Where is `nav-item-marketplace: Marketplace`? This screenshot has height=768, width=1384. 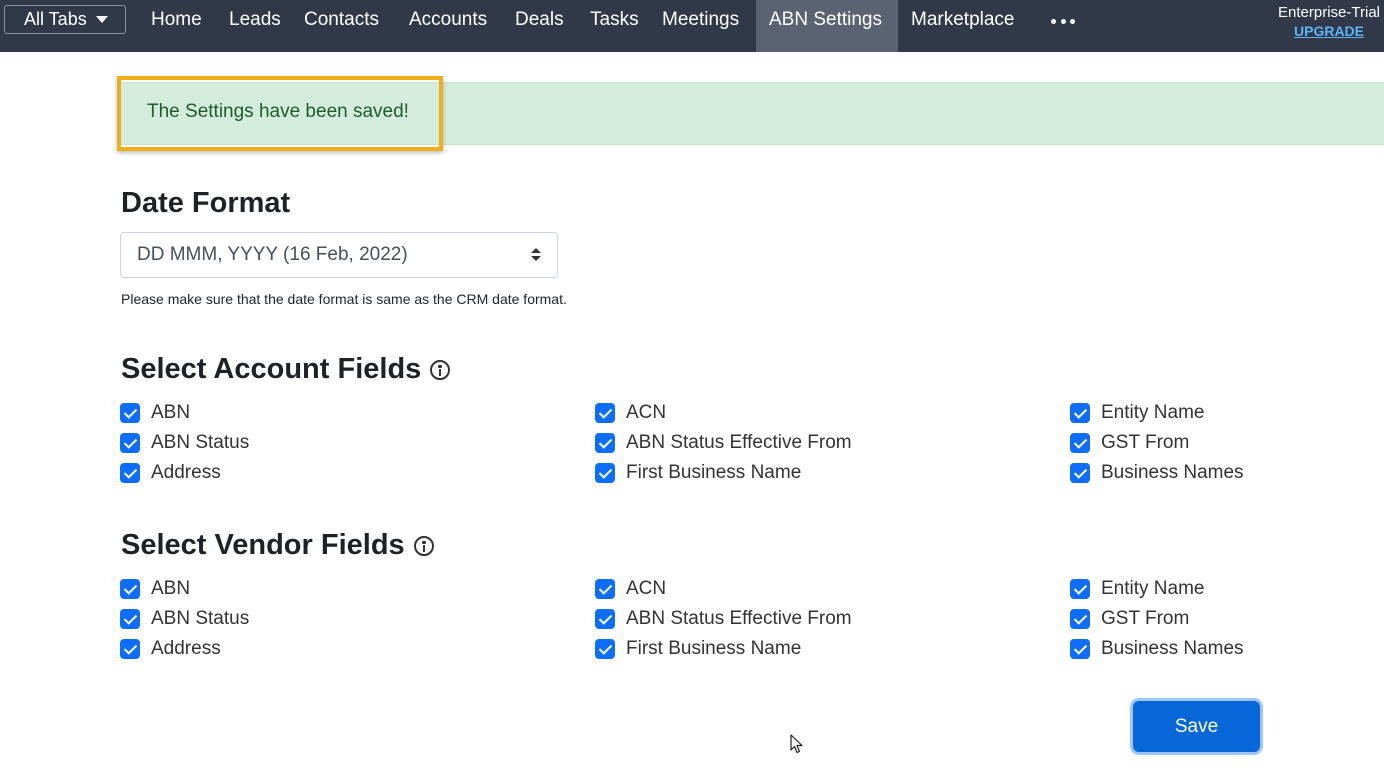 nav-item-marketplace: Marketplace is located at coordinates (963, 20).